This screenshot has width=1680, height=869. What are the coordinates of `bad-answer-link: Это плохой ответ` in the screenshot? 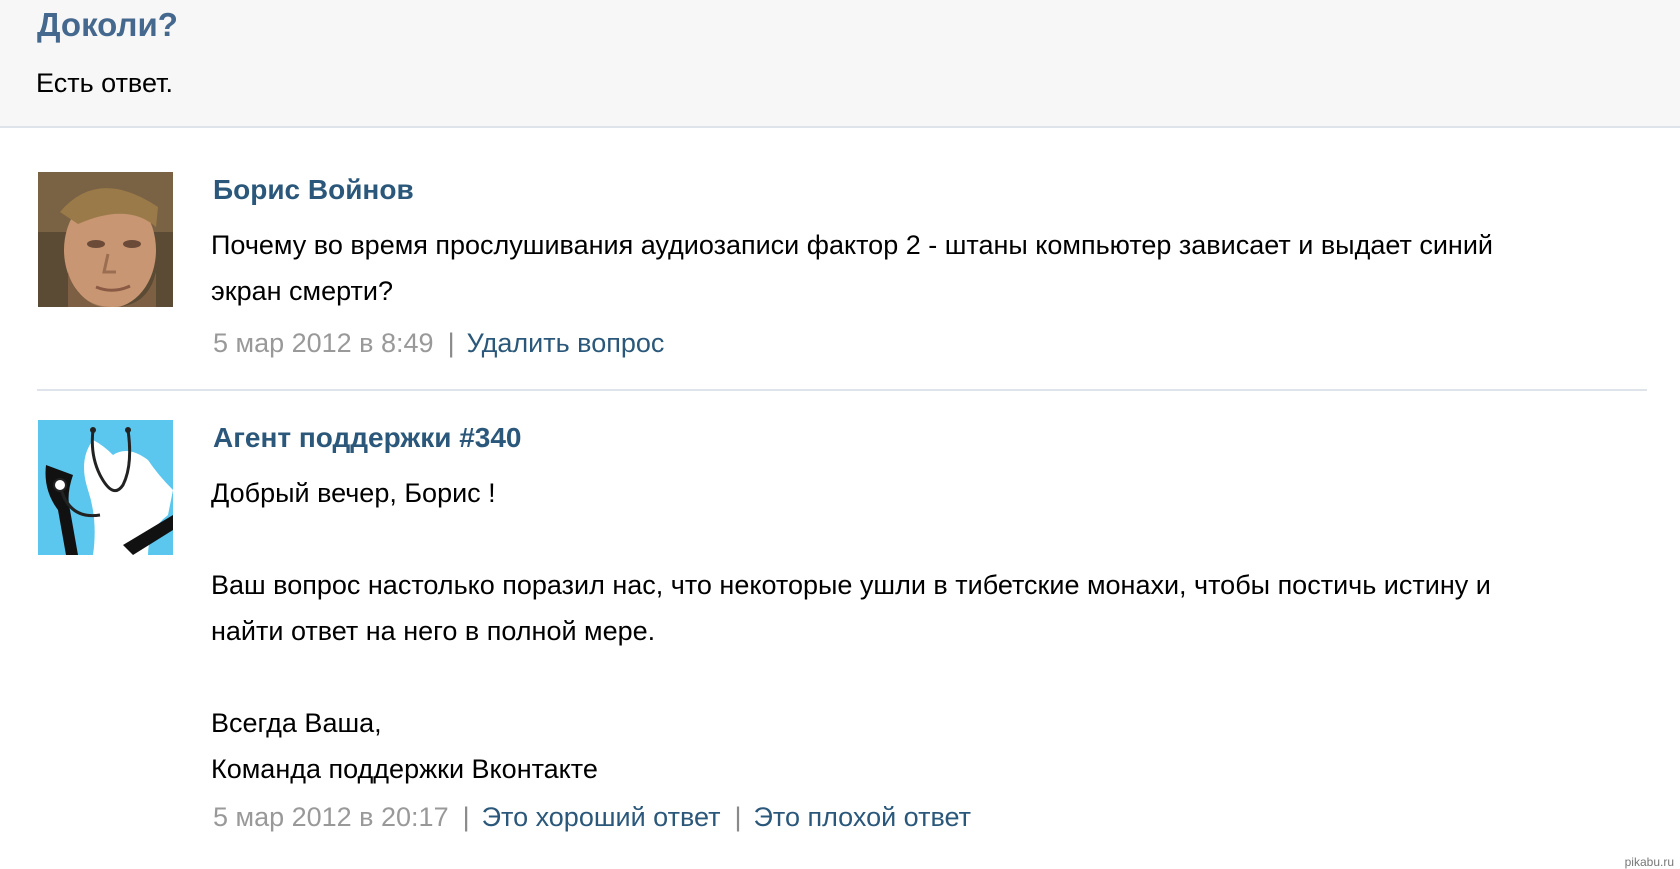 It's located at (863, 817).